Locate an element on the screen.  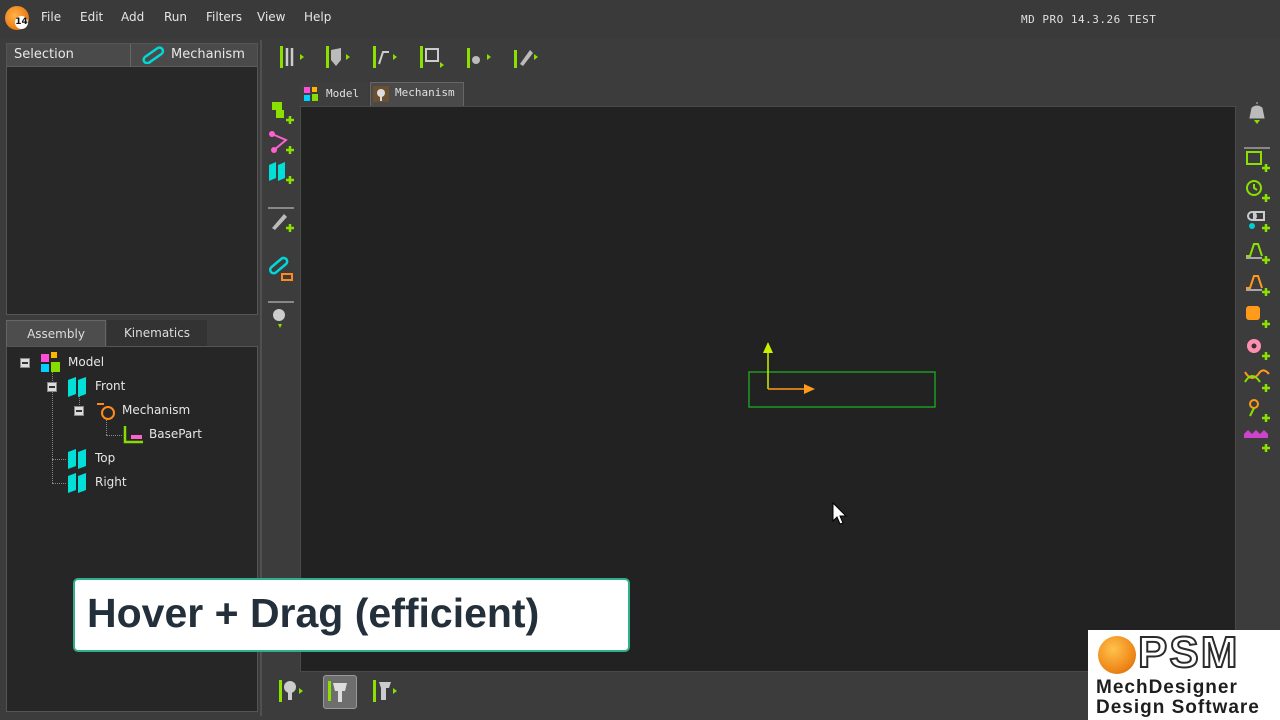
add-solid-icon is located at coordinates (1257, 317).